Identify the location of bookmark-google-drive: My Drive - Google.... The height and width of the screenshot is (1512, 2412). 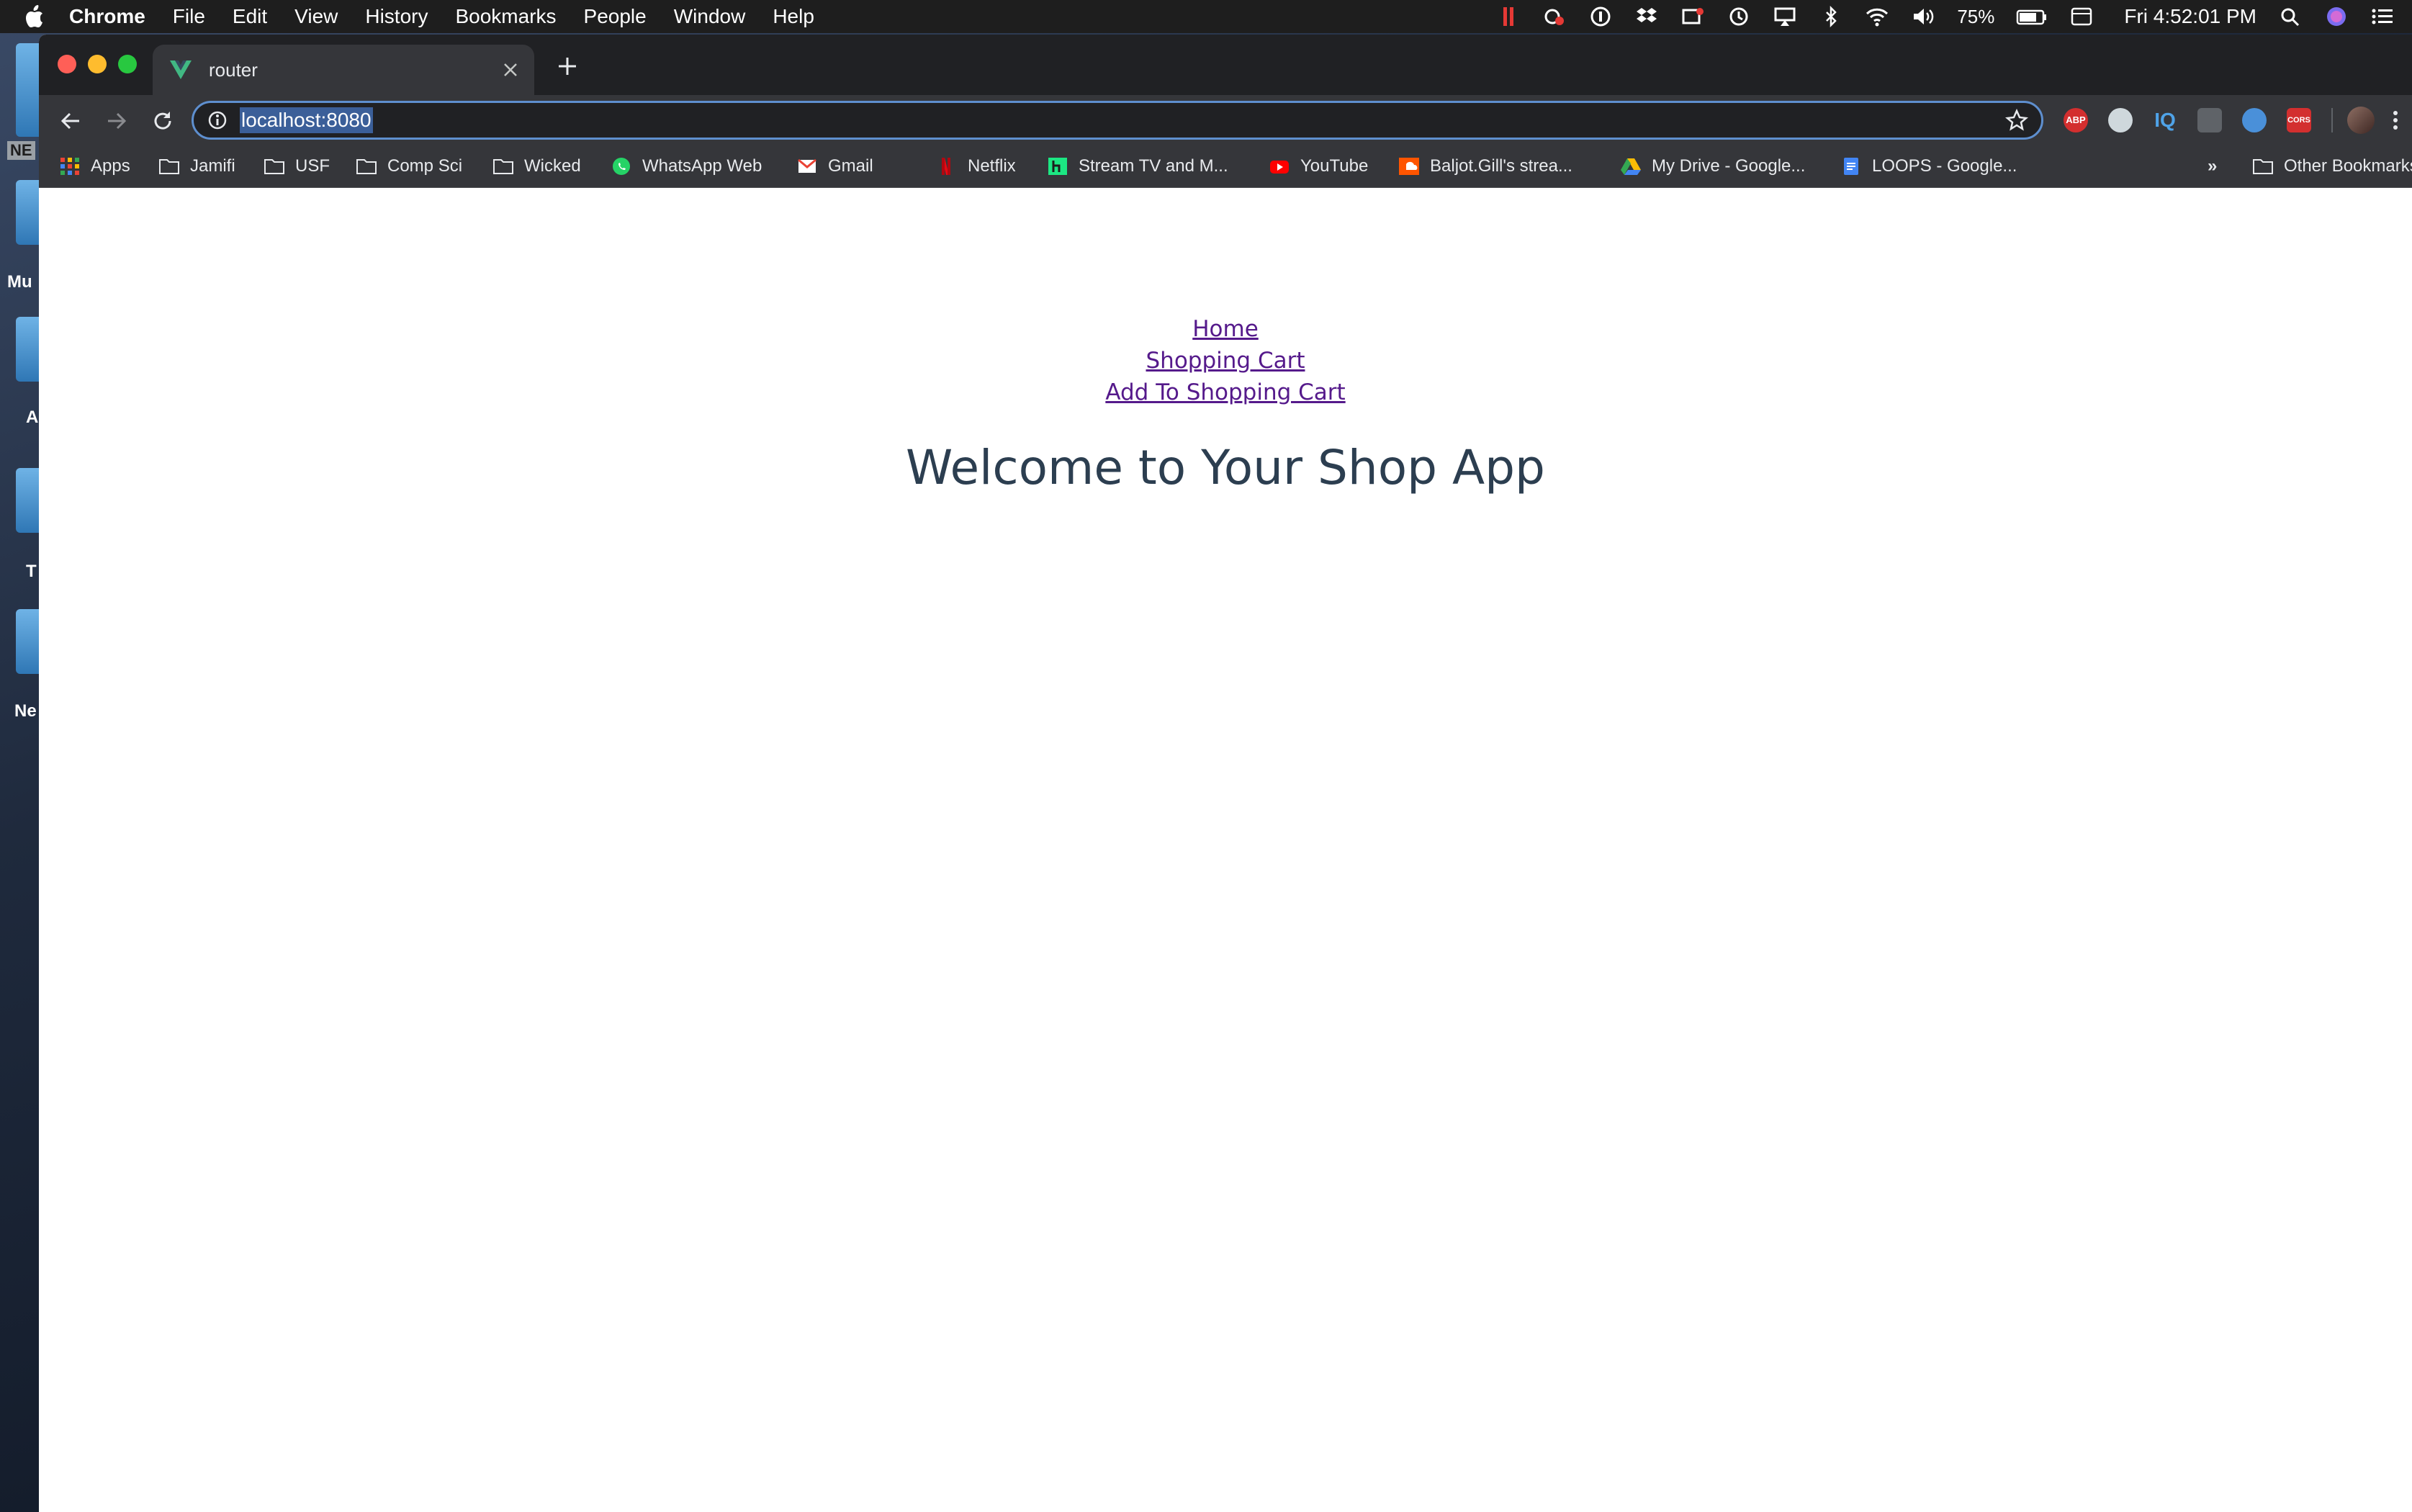
(1712, 166).